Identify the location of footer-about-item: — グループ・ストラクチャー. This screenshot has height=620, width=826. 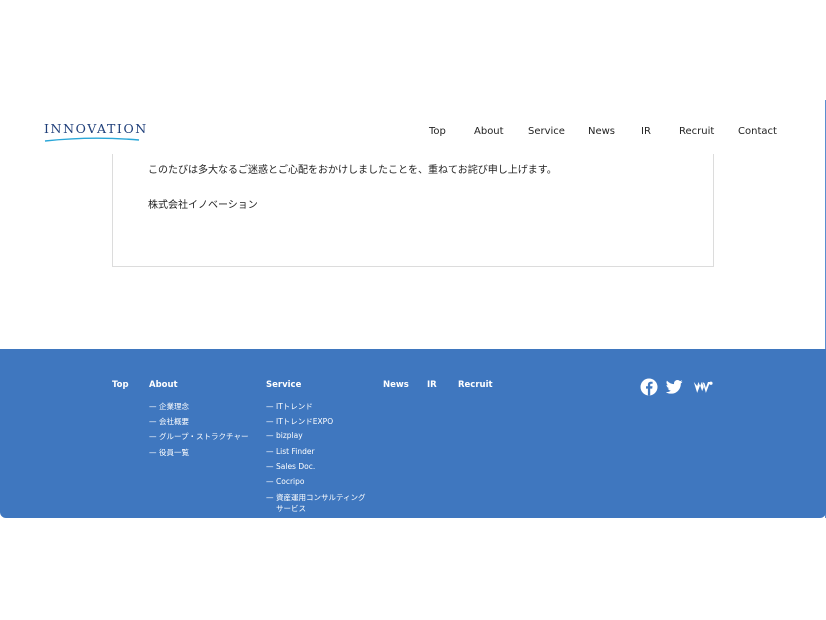
(198, 436).